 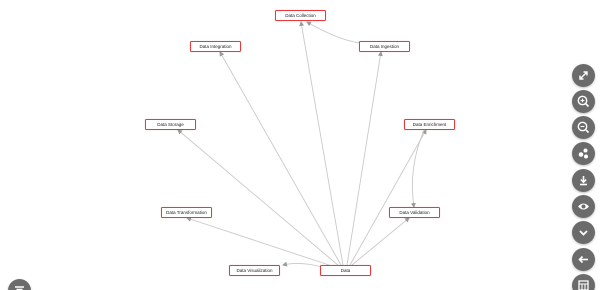 What do you see at coordinates (414, 212) in the screenshot?
I see `node-data-validation: Data Validation` at bounding box center [414, 212].